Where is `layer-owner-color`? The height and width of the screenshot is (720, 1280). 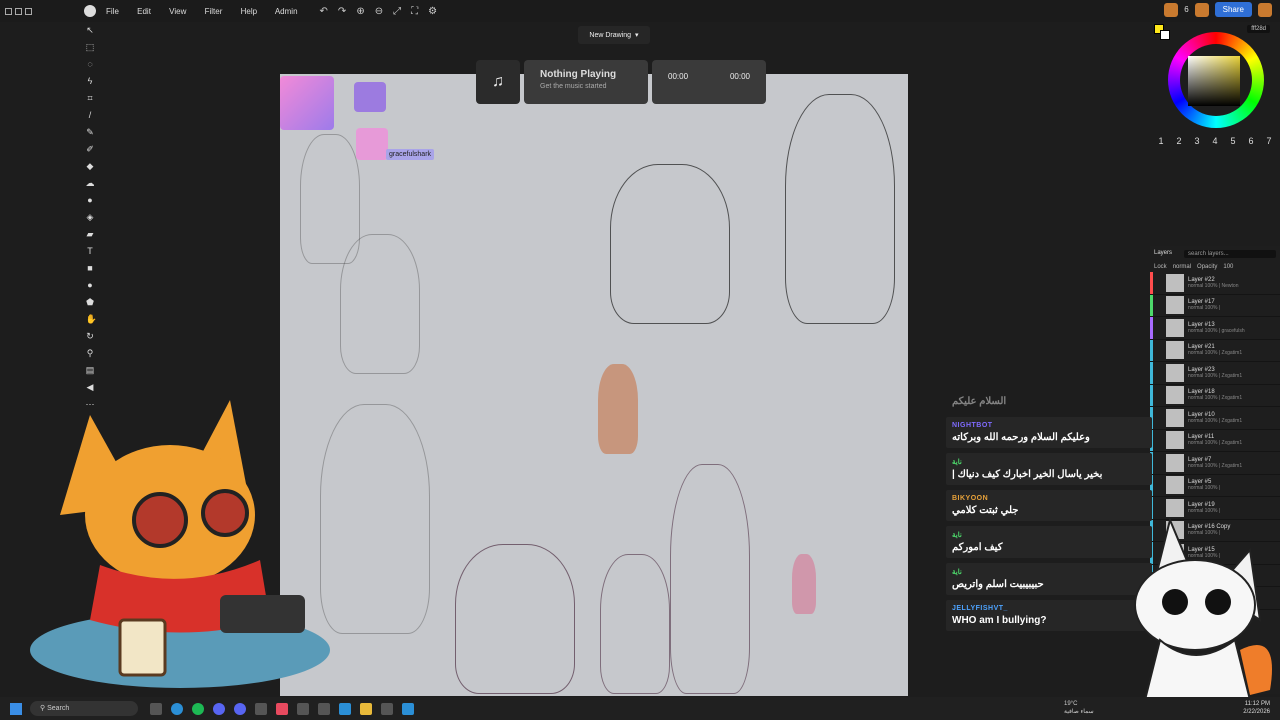 layer-owner-color is located at coordinates (1151, 350).